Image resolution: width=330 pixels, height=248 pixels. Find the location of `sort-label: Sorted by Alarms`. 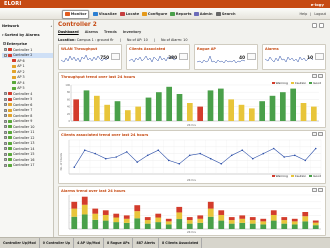

sort-label: Sorted by Alarms is located at coordinates (22, 35).